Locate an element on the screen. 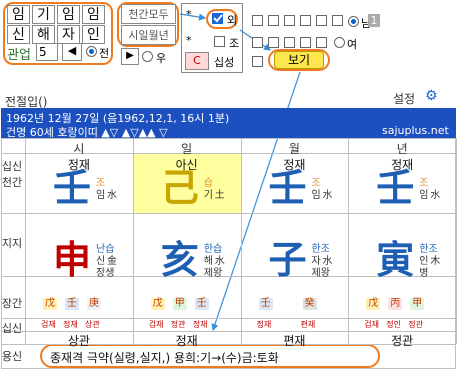 Image resolution: width=457 pixels, height=370 pixels. char-button: 신 is located at coordinates (18, 34).